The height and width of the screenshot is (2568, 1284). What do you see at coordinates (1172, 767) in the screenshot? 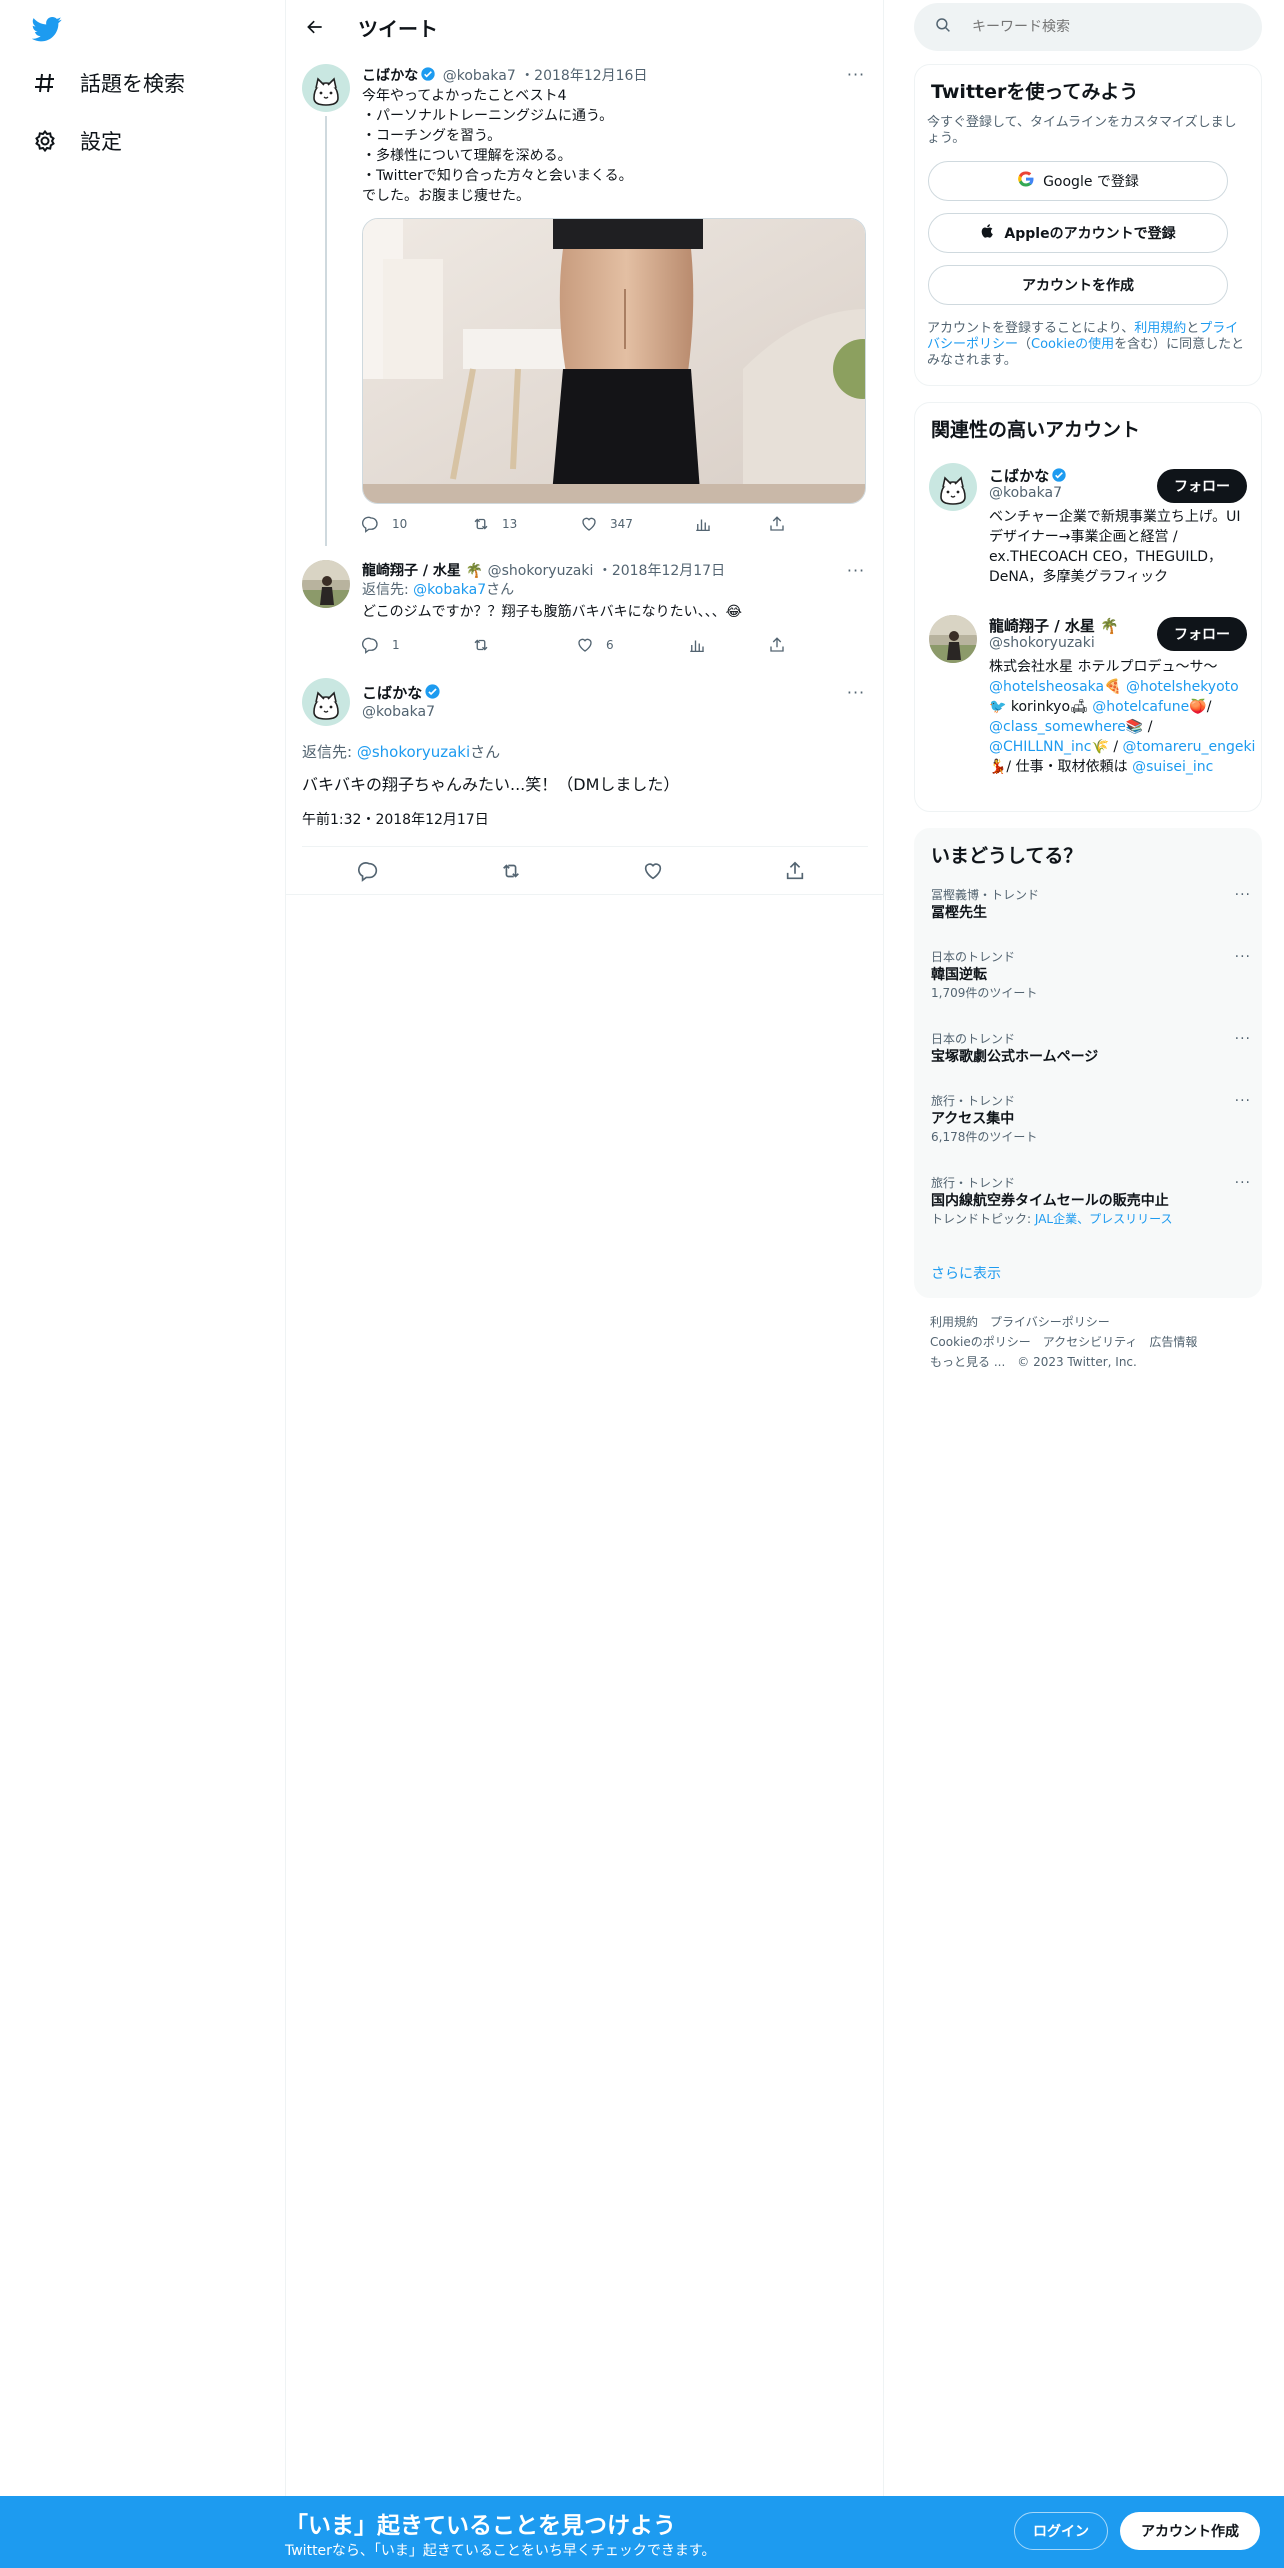
I see `mention-link: @suisei_inc` at bounding box center [1172, 767].